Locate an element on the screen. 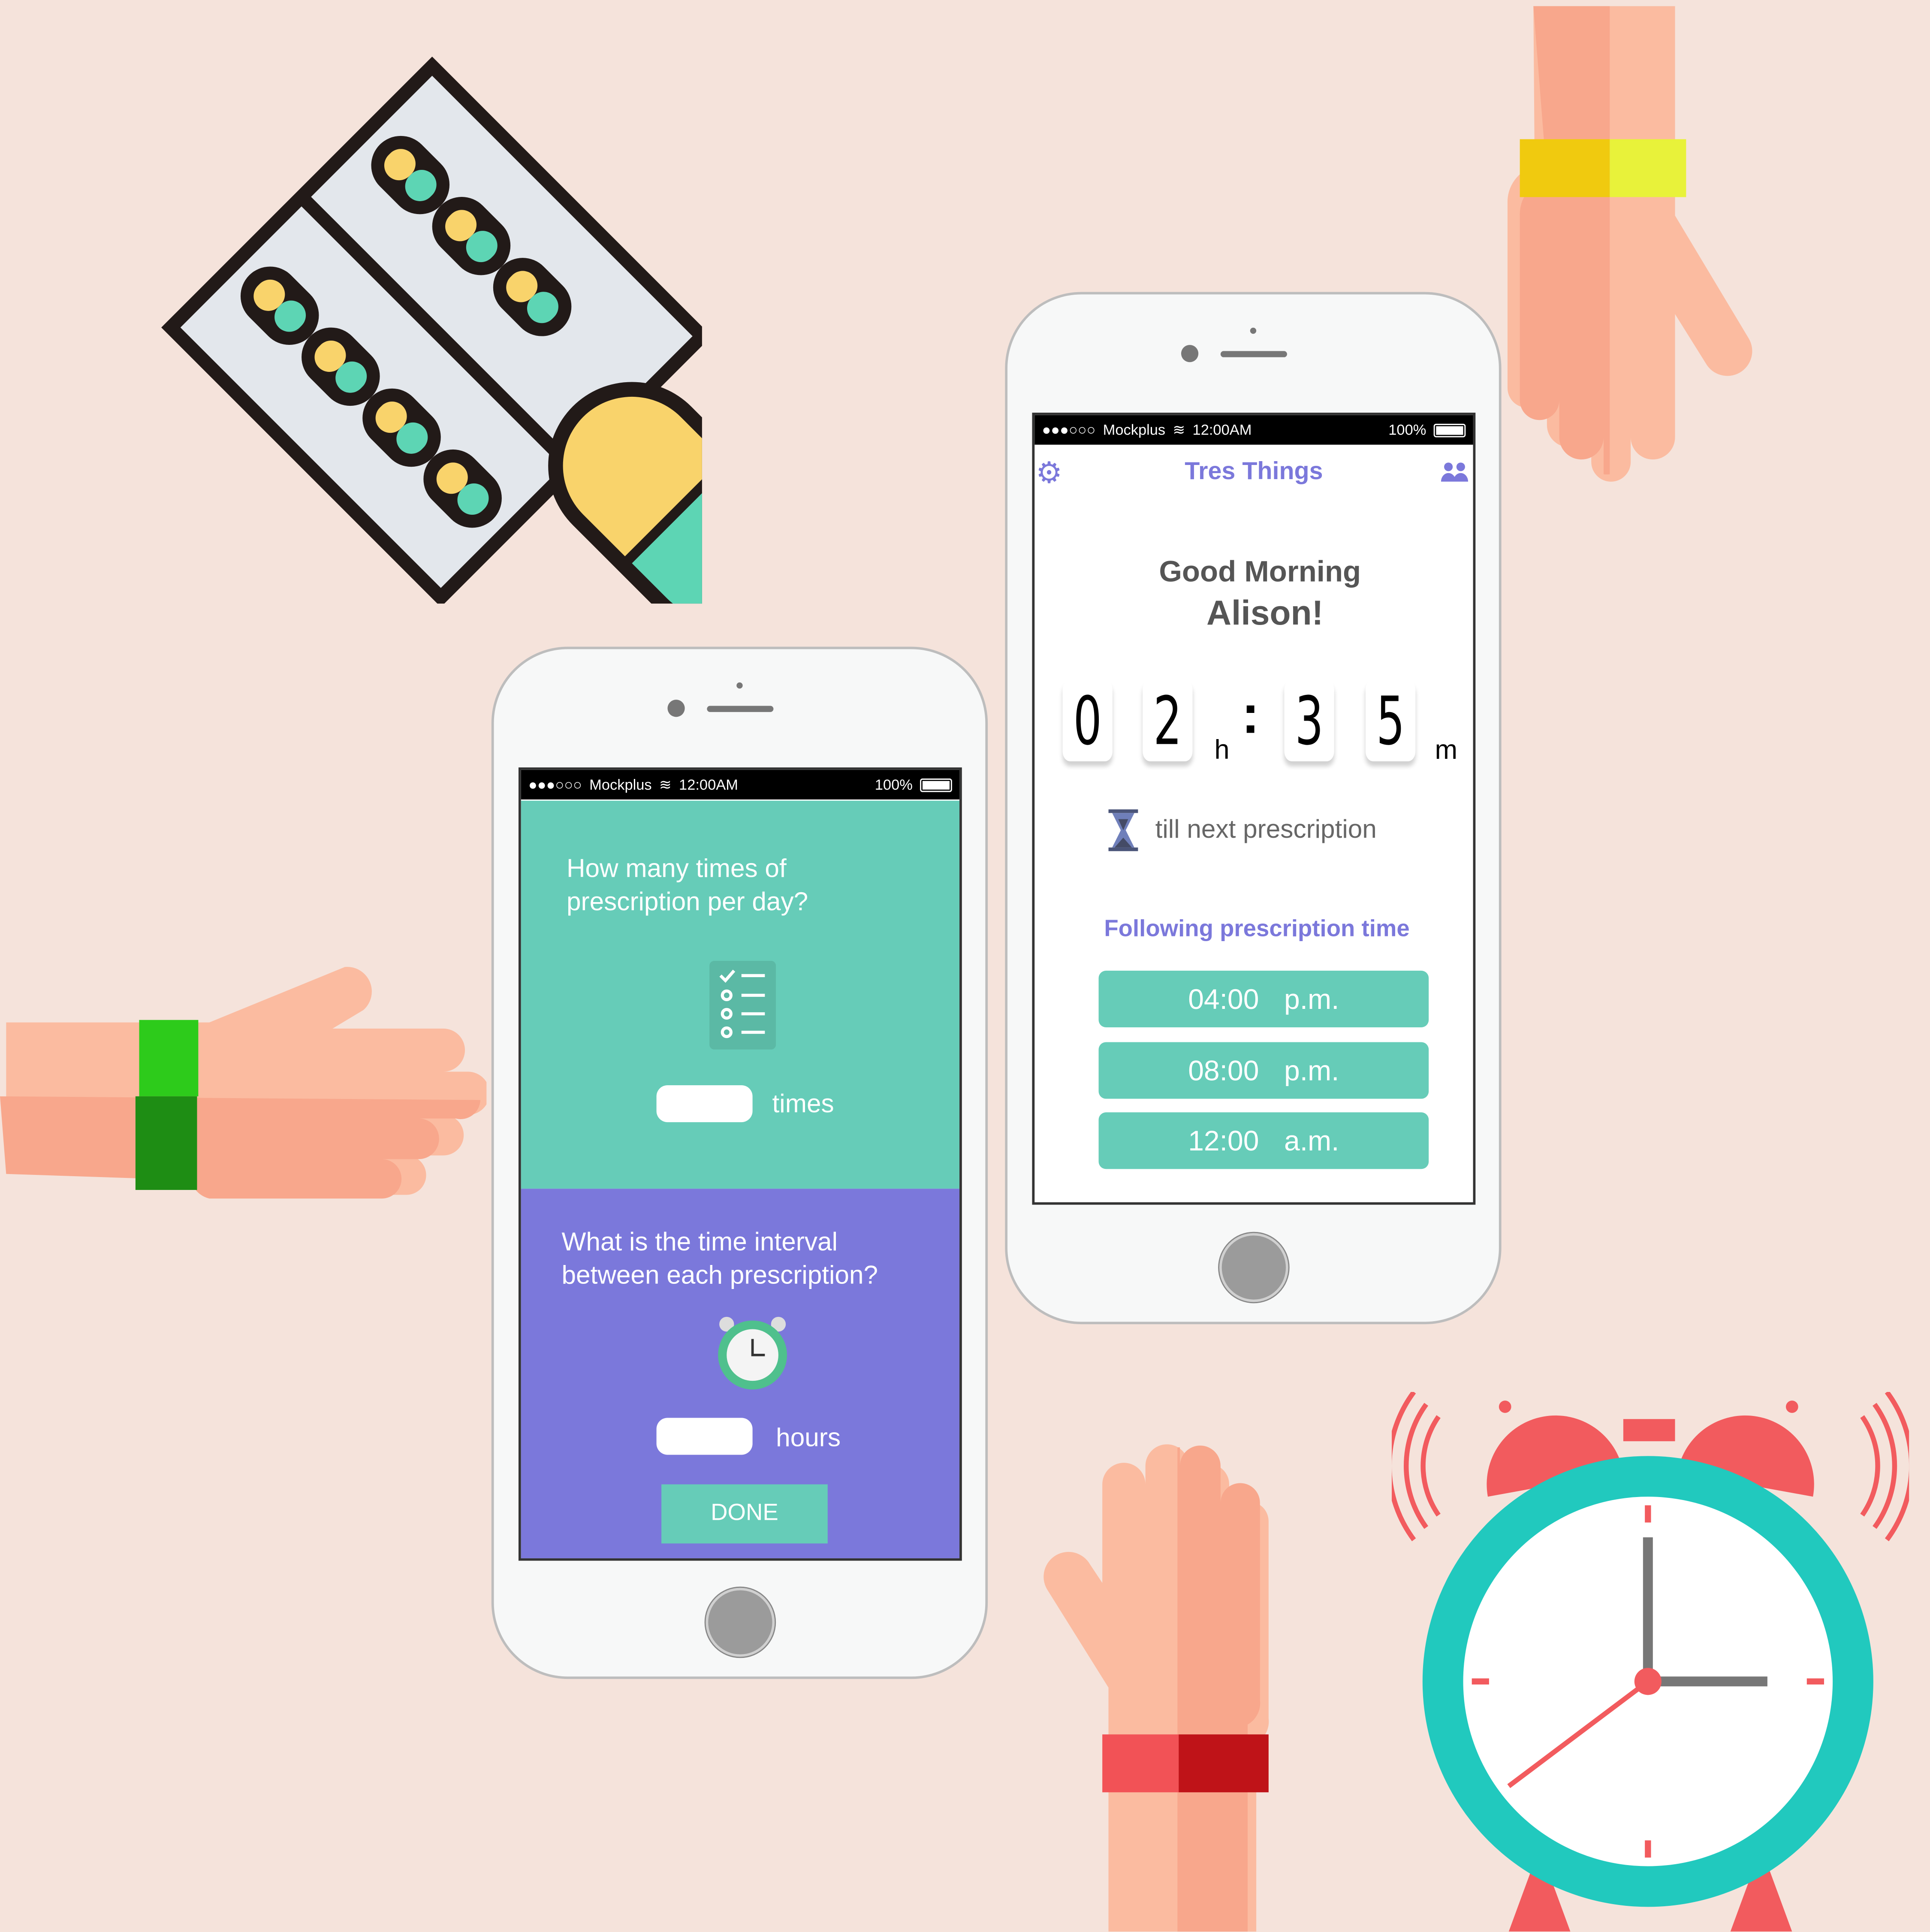  hourglass-icon is located at coordinates (1123, 830).